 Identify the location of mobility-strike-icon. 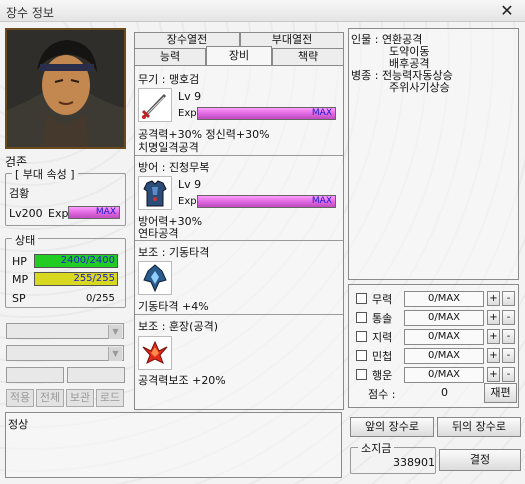
(155, 278).